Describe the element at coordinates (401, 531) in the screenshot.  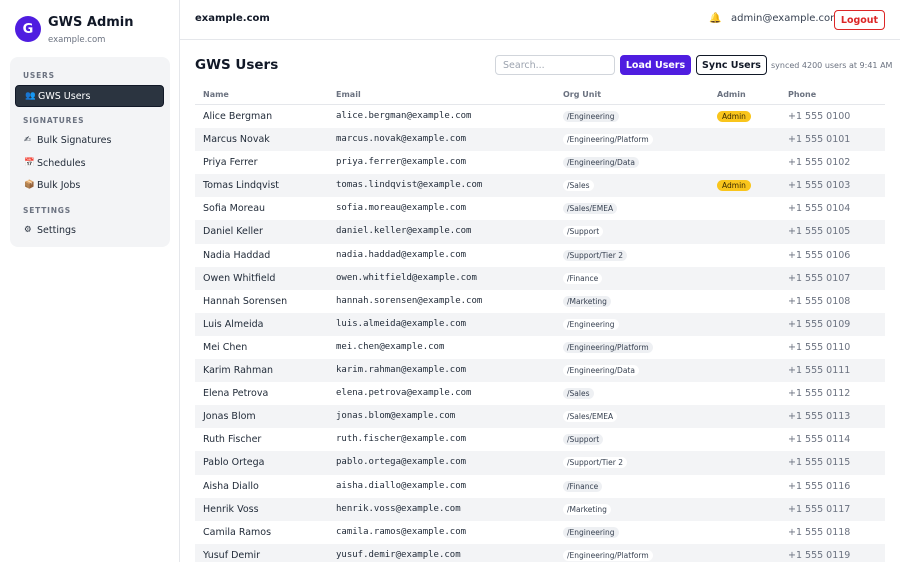
I see `cell-email: camila.ramos@example.com` at that location.